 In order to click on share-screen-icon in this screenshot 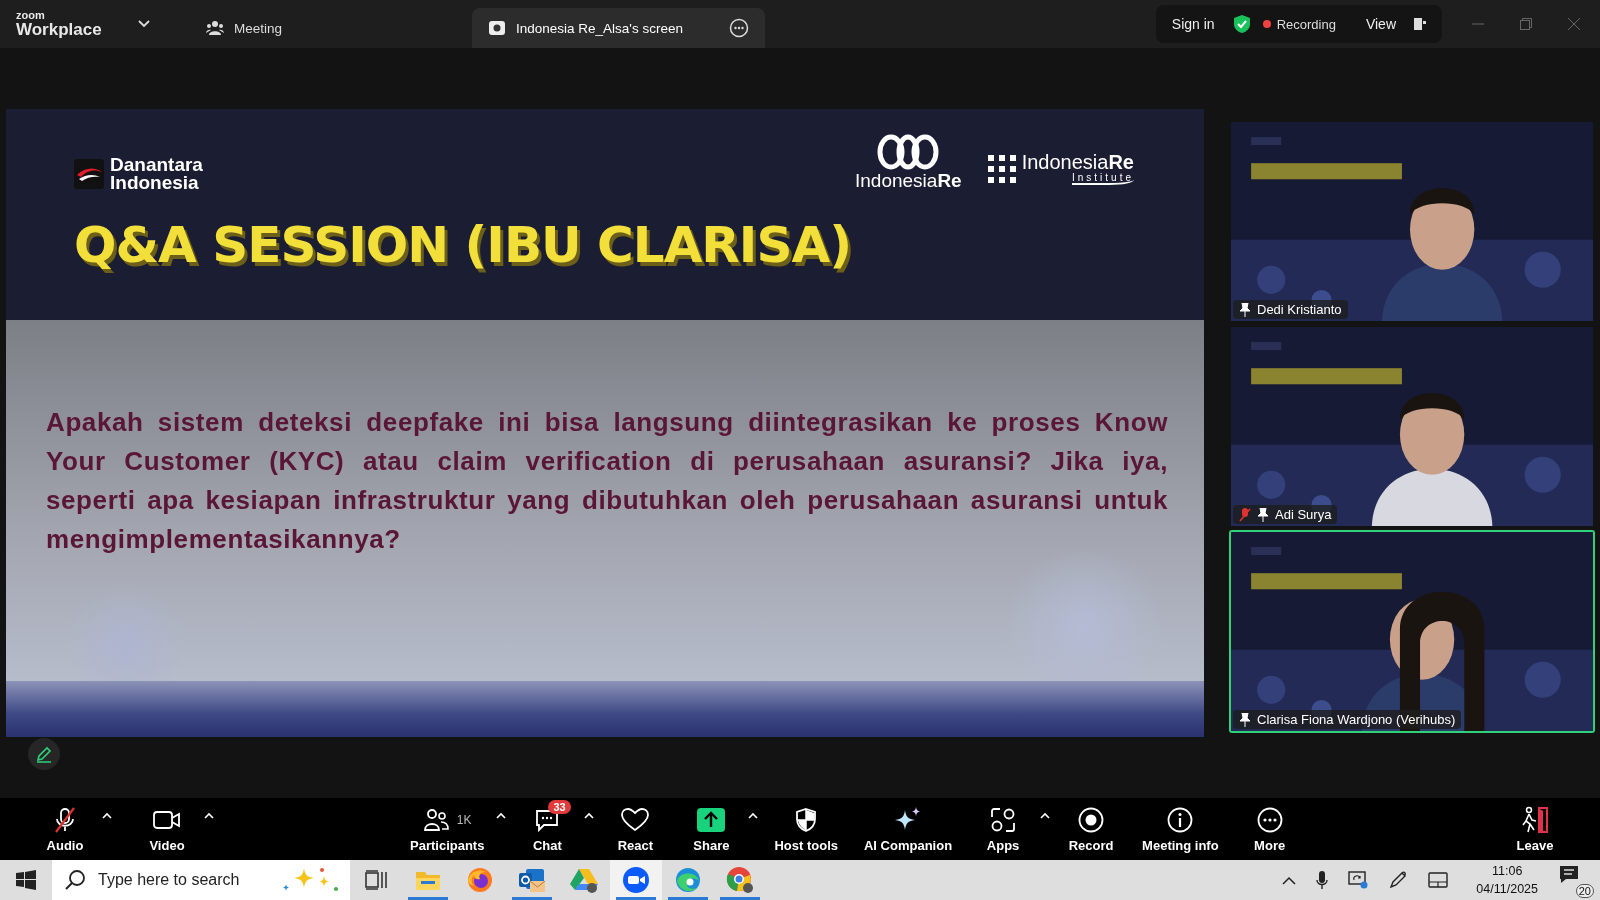, I will do `click(711, 819)`.